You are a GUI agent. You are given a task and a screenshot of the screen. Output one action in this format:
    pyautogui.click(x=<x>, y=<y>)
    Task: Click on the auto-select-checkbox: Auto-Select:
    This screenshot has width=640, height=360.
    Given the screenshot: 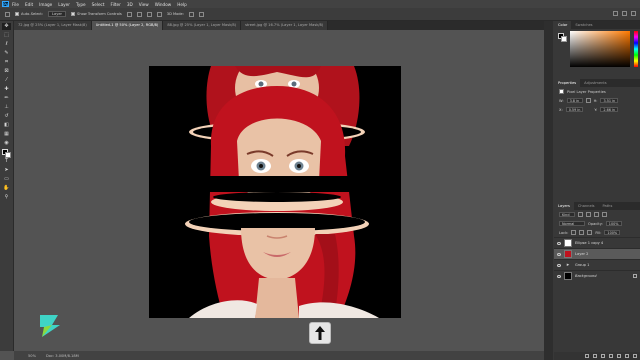 What is the action you would take?
    pyautogui.click(x=29, y=14)
    